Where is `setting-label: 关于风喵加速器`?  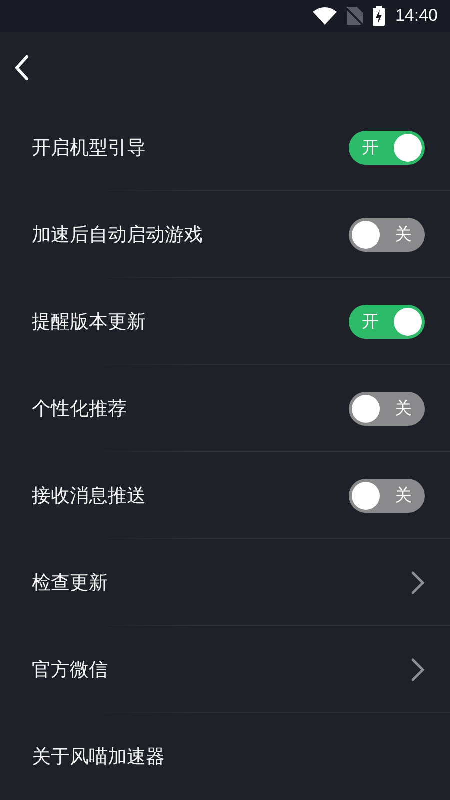
setting-label: 关于风喵加速器 is located at coordinates (98, 757).